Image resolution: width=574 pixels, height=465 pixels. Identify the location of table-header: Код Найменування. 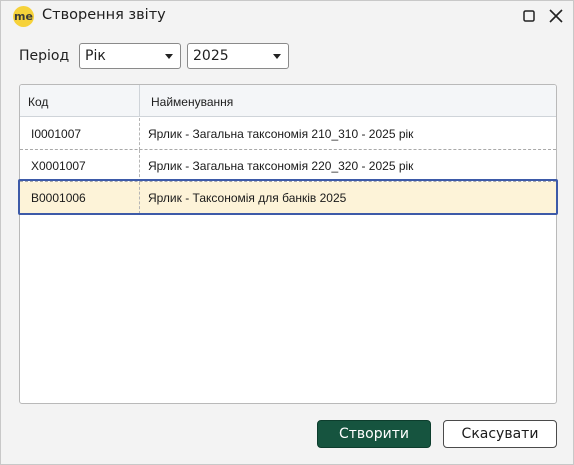
(288, 101).